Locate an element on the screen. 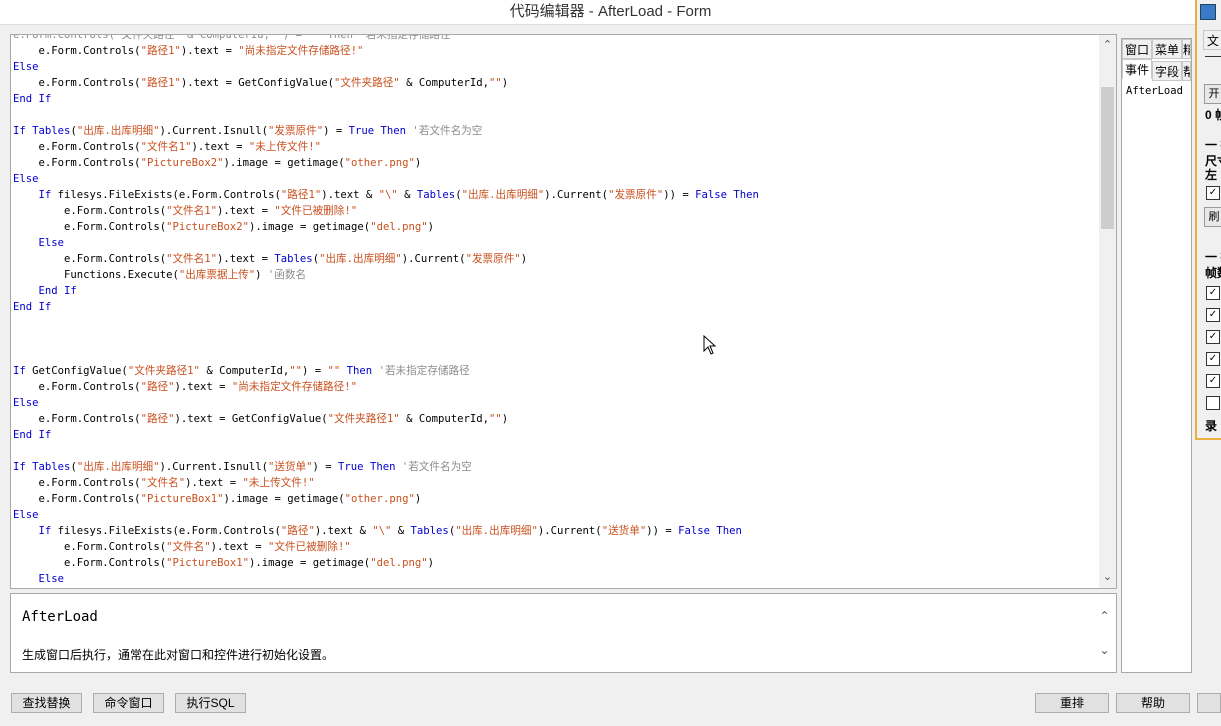  scroll-down-icon: ⌄ is located at coordinates (1107, 577).